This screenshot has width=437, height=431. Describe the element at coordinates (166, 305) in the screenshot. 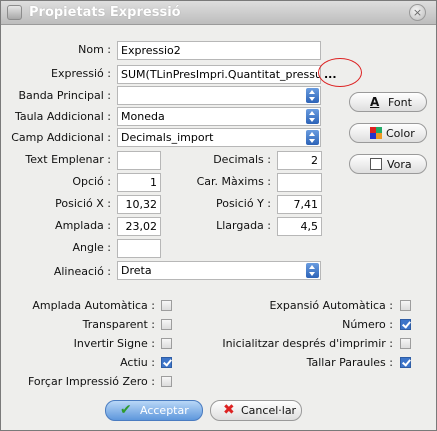

I see `amplada-automatica-checkbox` at that location.